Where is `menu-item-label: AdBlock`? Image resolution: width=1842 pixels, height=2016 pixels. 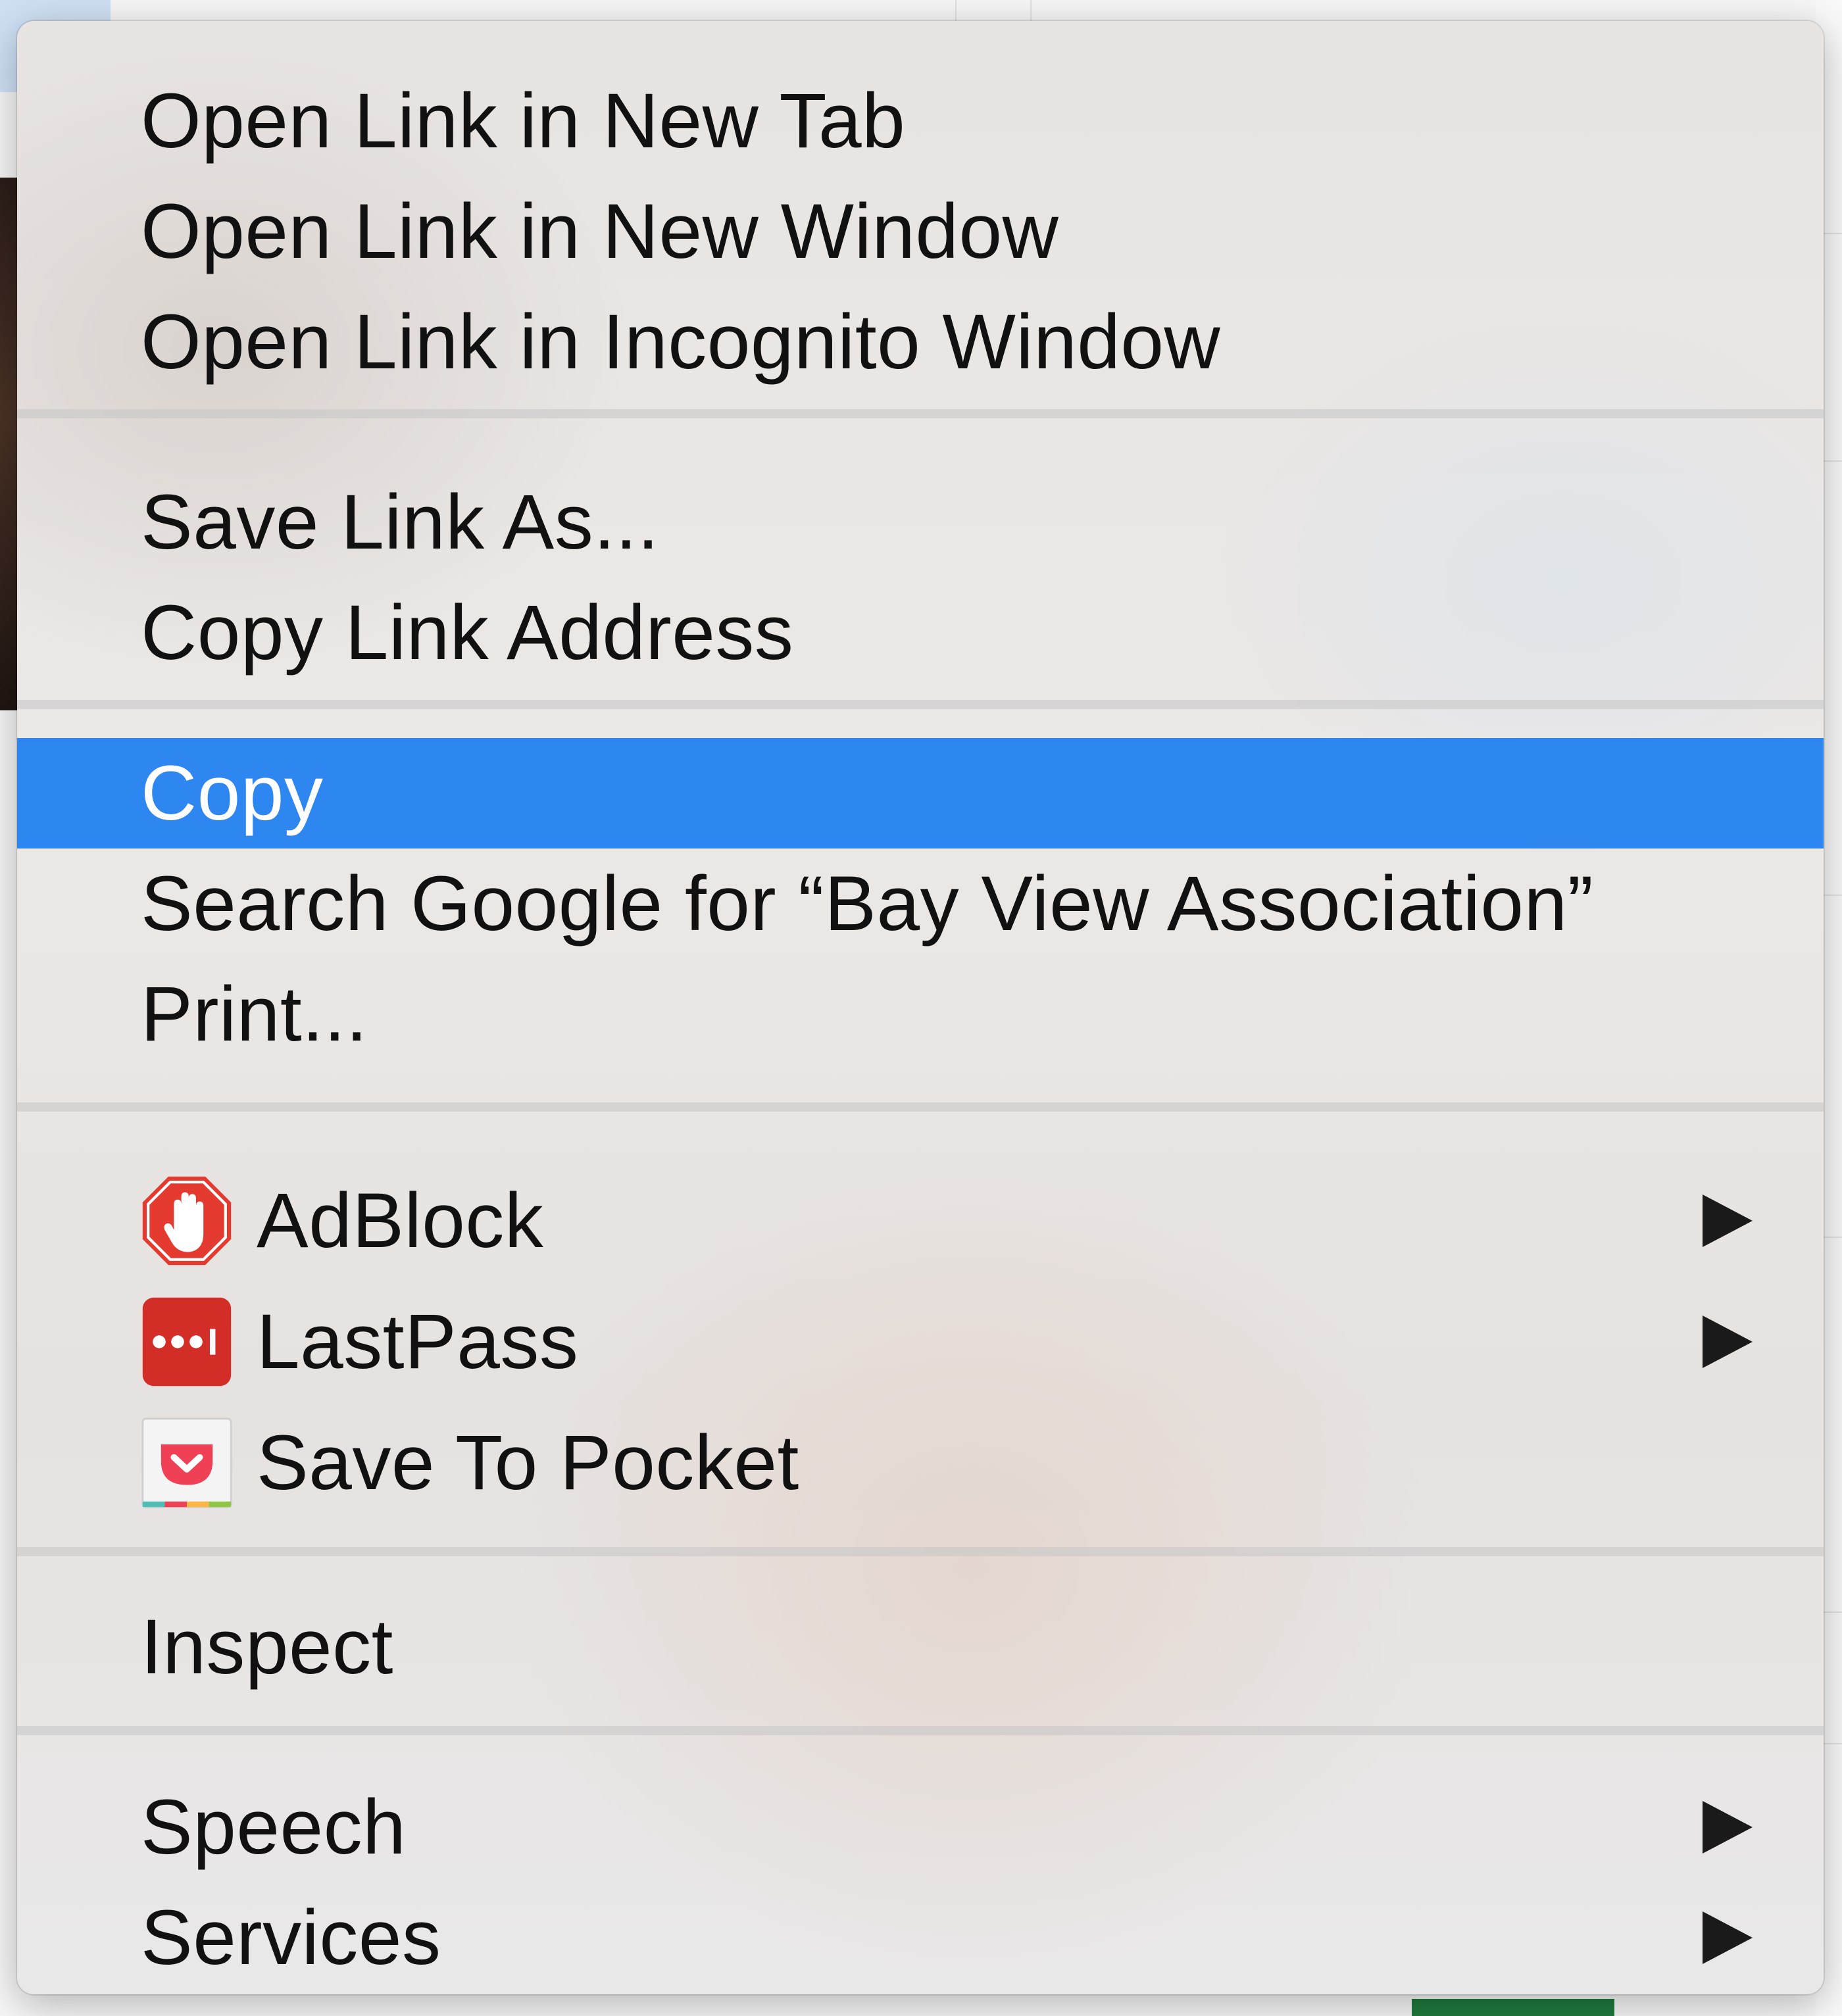
menu-item-label: AdBlock is located at coordinates (400, 1220).